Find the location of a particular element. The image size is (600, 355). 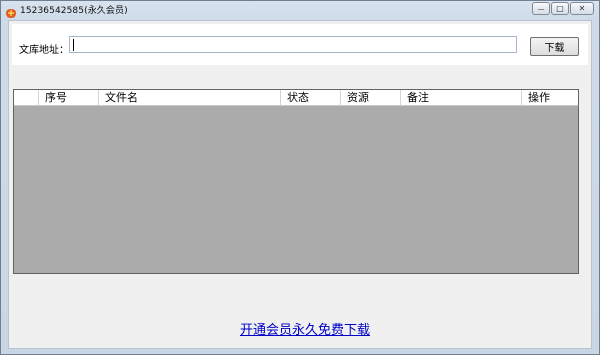

window-title: 15236542585(永久会员) is located at coordinates (74, 11).